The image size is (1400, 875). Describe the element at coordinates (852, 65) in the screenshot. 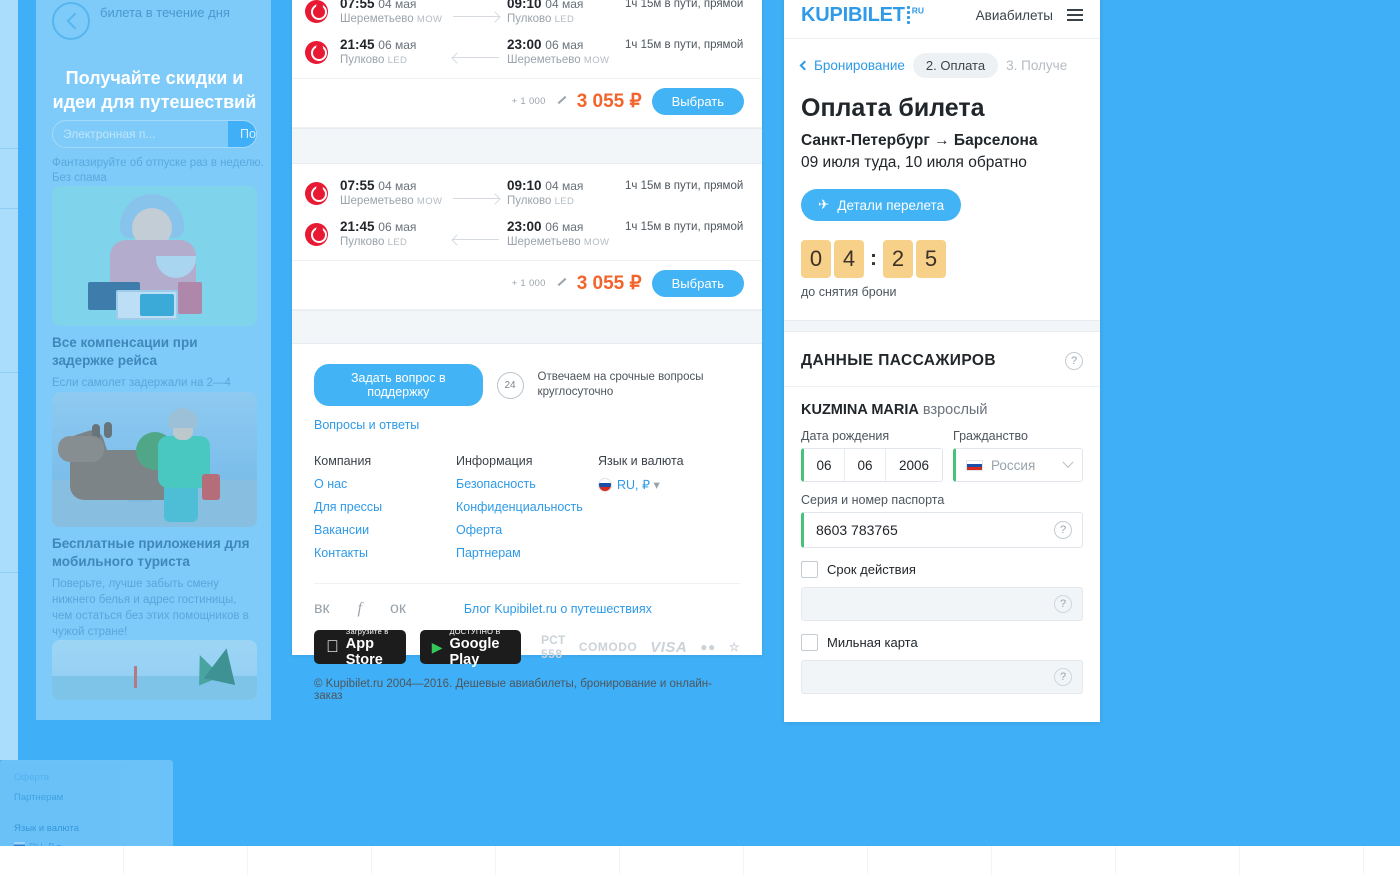

I see `step-back-booking: Бронирование` at that location.